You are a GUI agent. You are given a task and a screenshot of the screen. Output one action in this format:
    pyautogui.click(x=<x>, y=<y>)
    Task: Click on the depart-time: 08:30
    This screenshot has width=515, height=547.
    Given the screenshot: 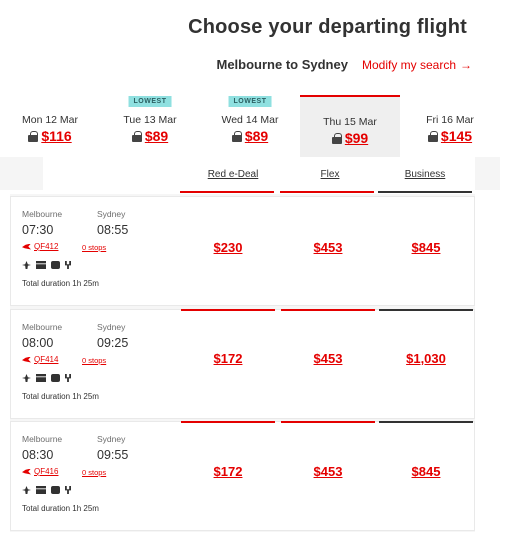 What is the action you would take?
    pyautogui.click(x=38, y=455)
    